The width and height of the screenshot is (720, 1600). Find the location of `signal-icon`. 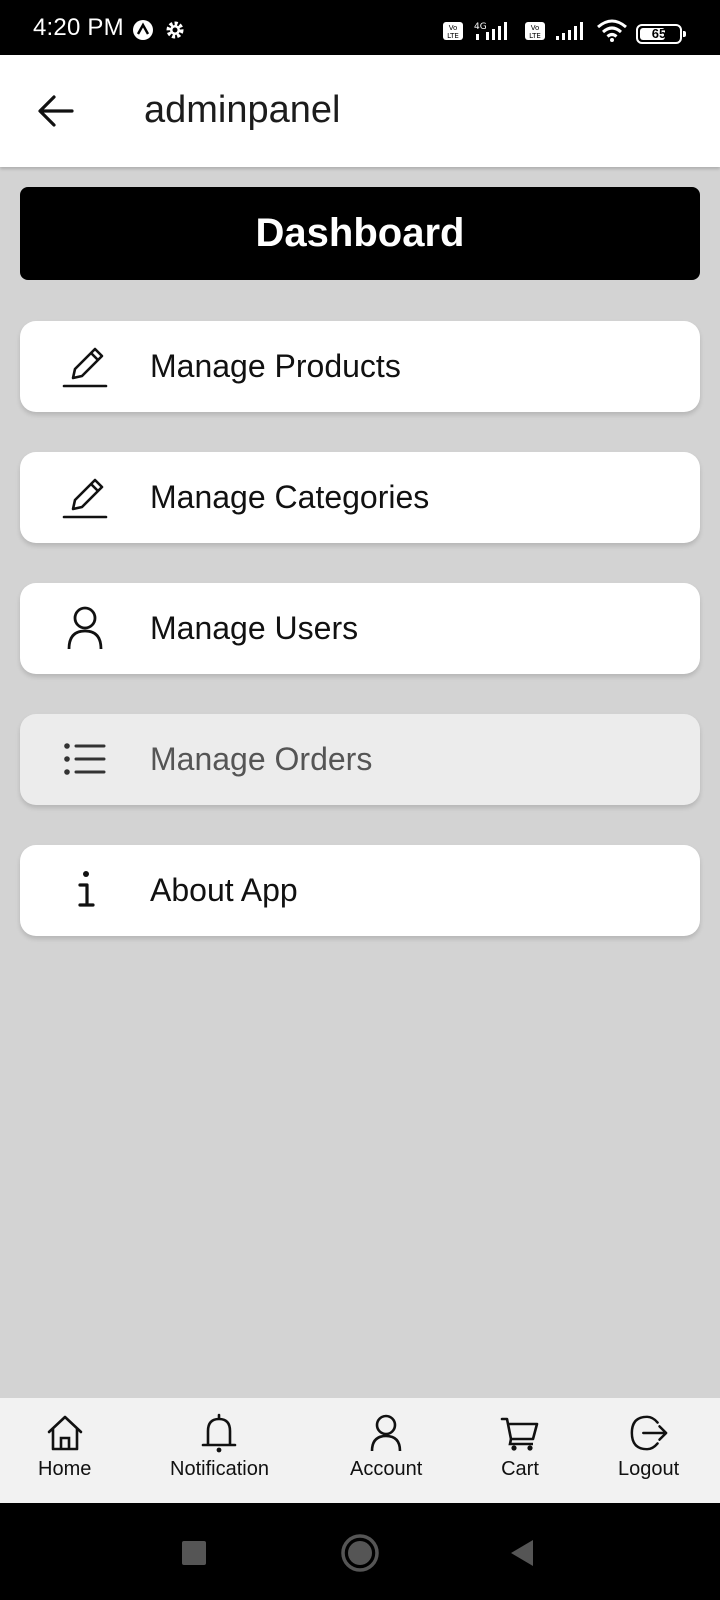

signal-icon is located at coordinates (571, 33).